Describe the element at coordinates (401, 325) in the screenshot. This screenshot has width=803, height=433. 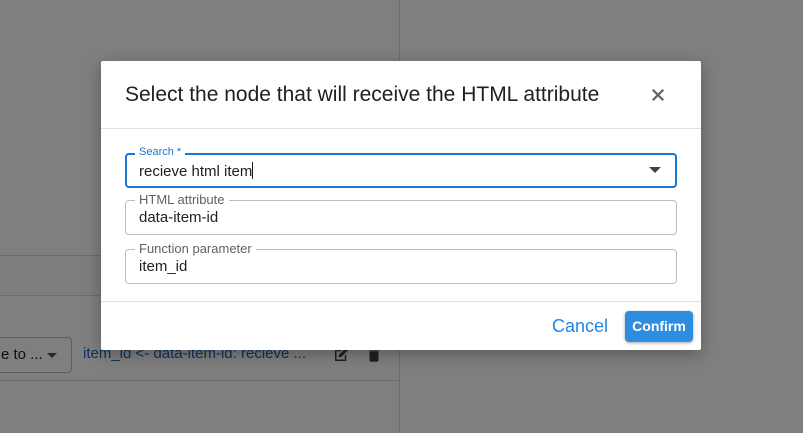
I see `dialog-footer: Cancel Confirm` at that location.